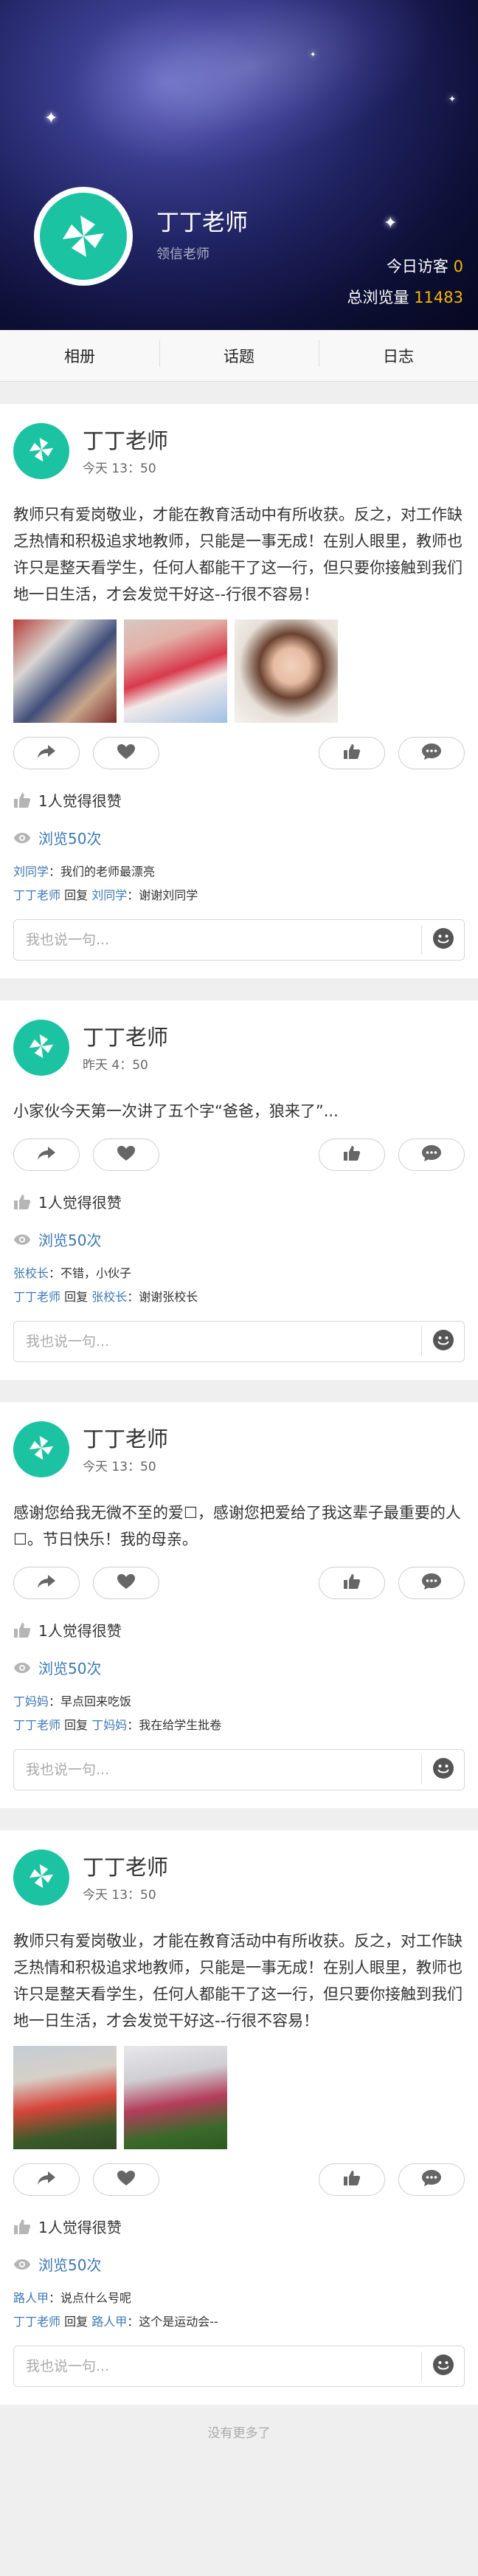  Describe the element at coordinates (22, 1240) in the screenshot. I see `eye-icon` at that location.